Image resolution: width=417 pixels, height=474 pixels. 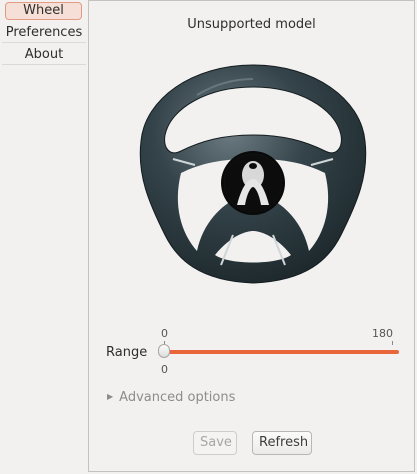 I want to click on range-label: Range, so click(x=127, y=352).